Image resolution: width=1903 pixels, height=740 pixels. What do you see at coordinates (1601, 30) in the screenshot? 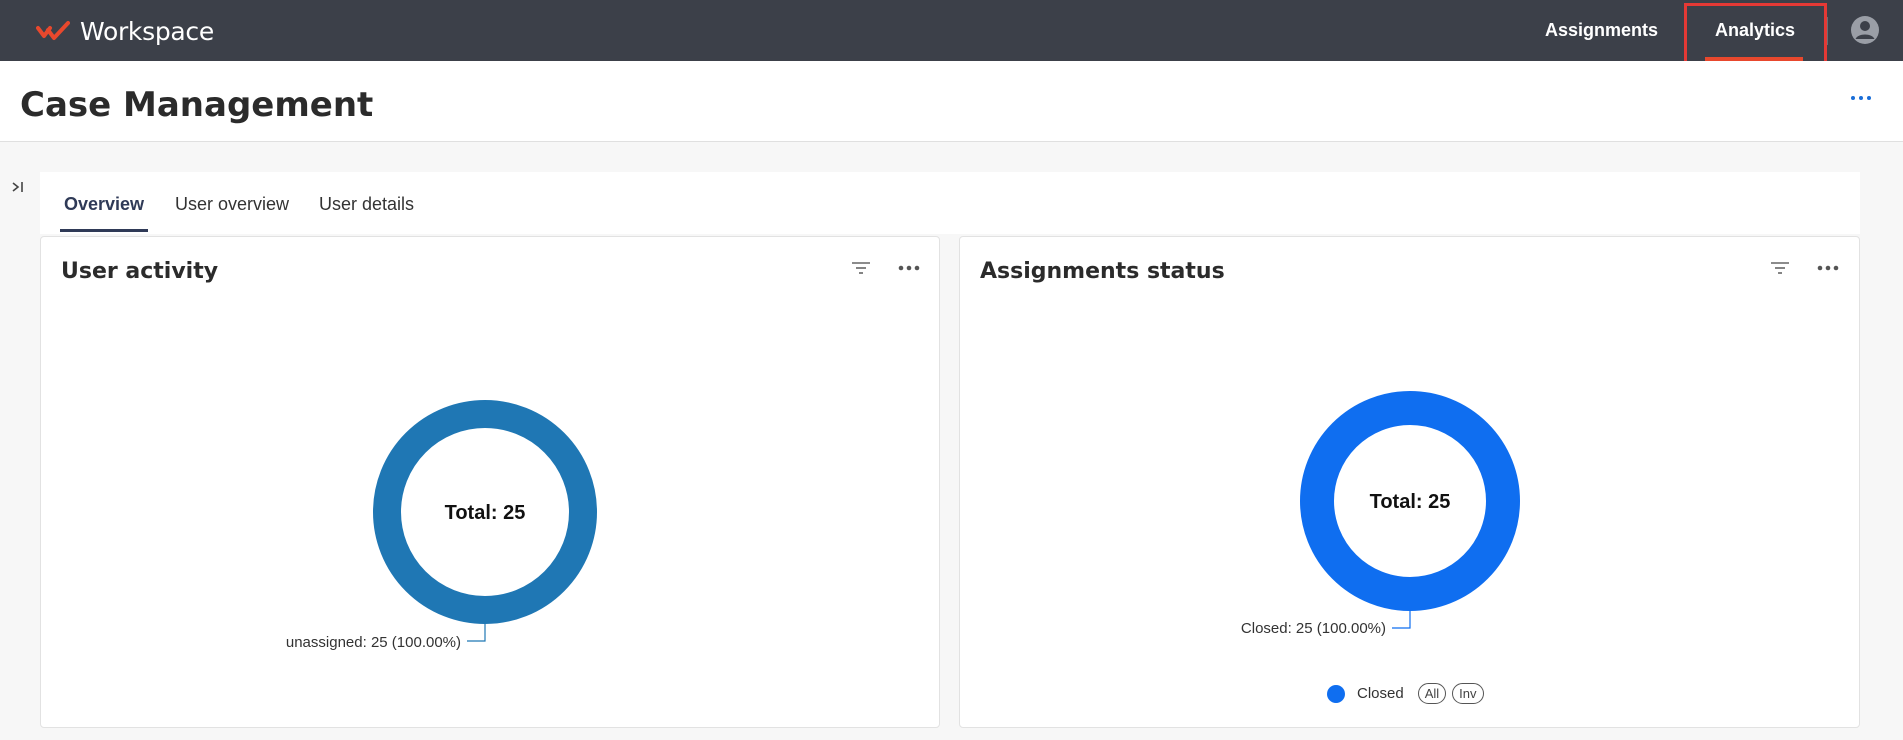
I see `nav-assignments: Assignments` at bounding box center [1601, 30].